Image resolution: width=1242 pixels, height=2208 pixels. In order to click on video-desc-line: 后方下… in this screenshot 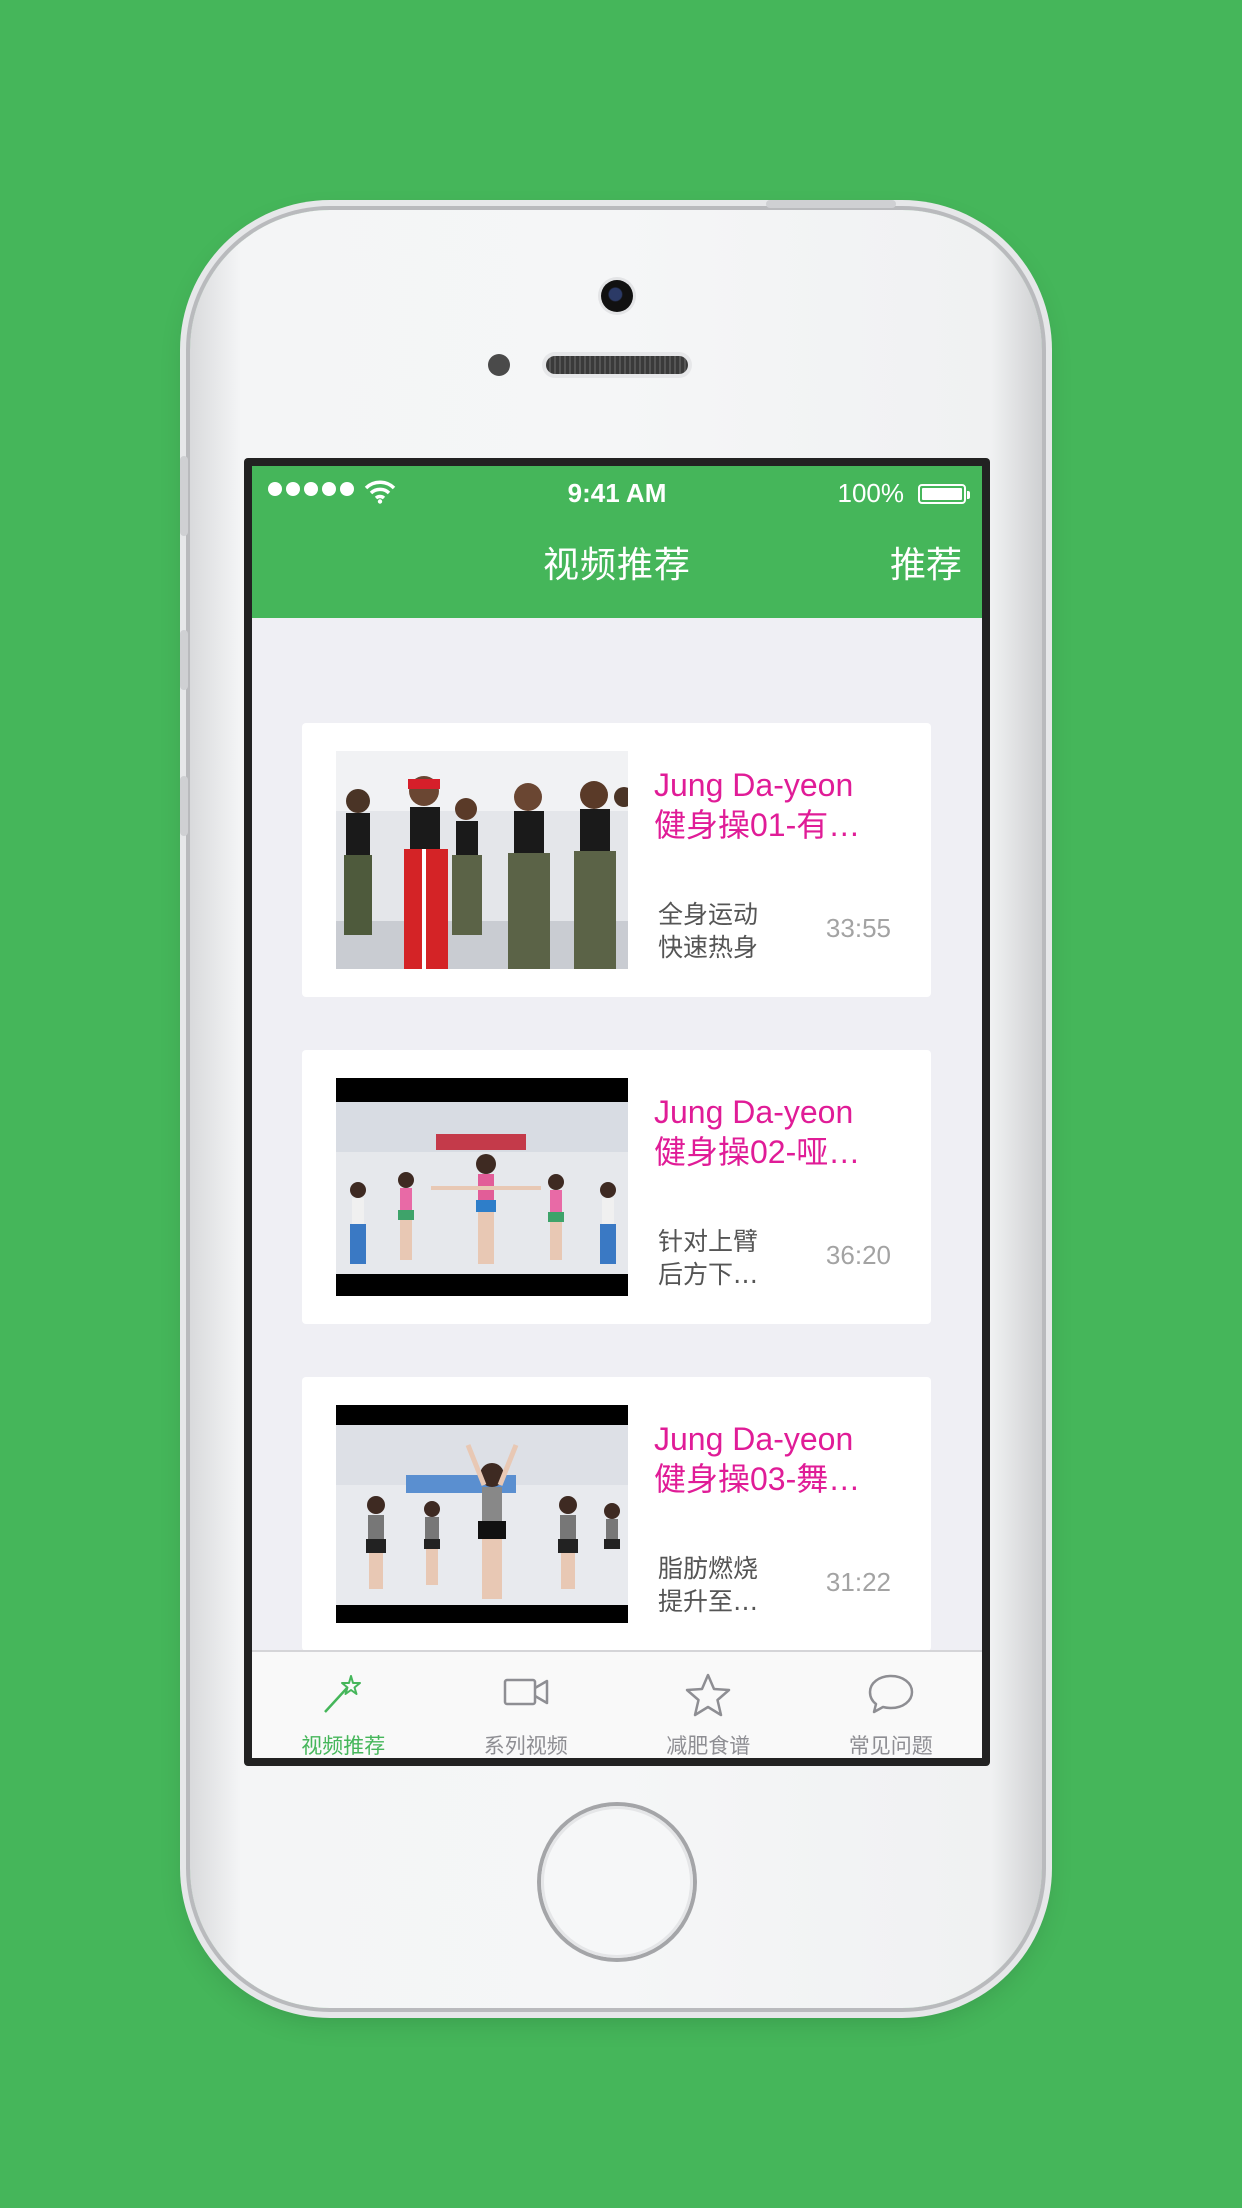, I will do `click(708, 1274)`.